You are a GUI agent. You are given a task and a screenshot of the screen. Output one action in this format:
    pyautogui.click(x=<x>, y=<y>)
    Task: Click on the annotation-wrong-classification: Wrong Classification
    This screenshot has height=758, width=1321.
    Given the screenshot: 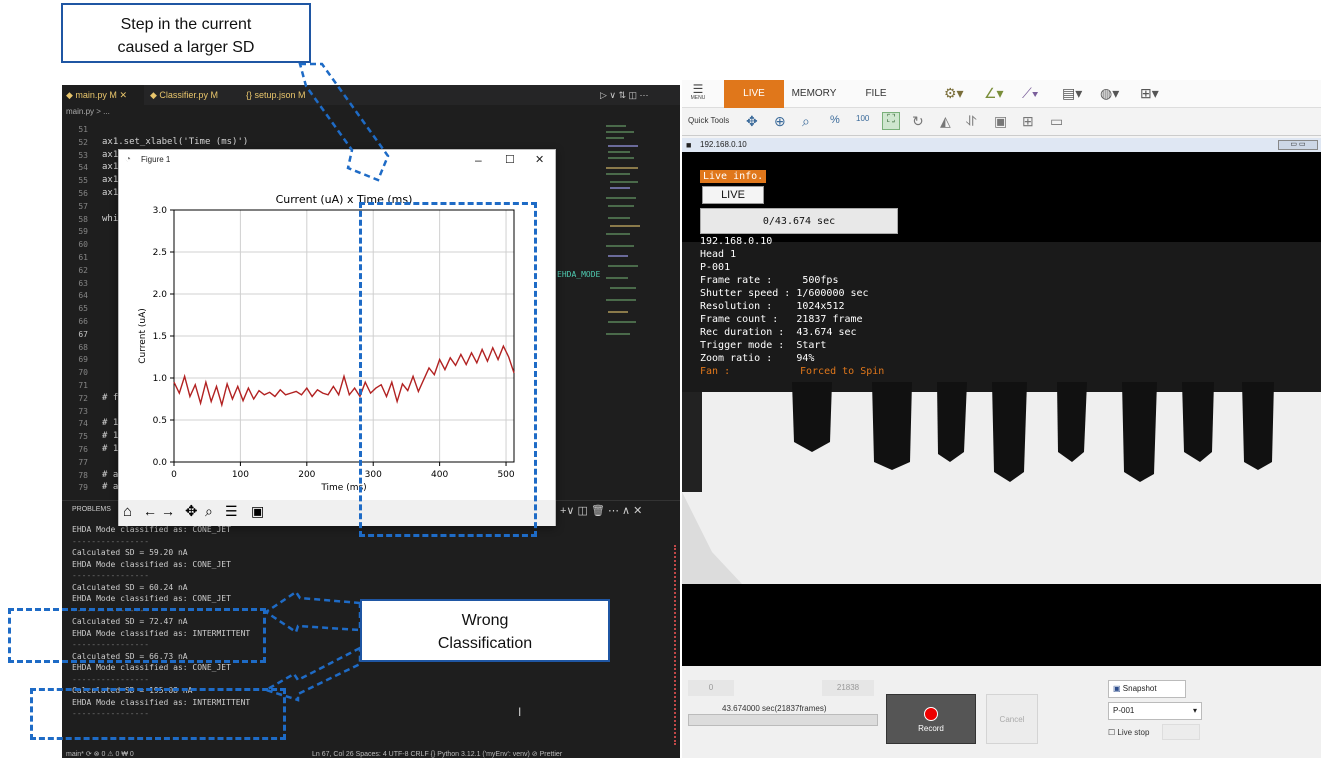 What is the action you would take?
    pyautogui.click(x=485, y=630)
    